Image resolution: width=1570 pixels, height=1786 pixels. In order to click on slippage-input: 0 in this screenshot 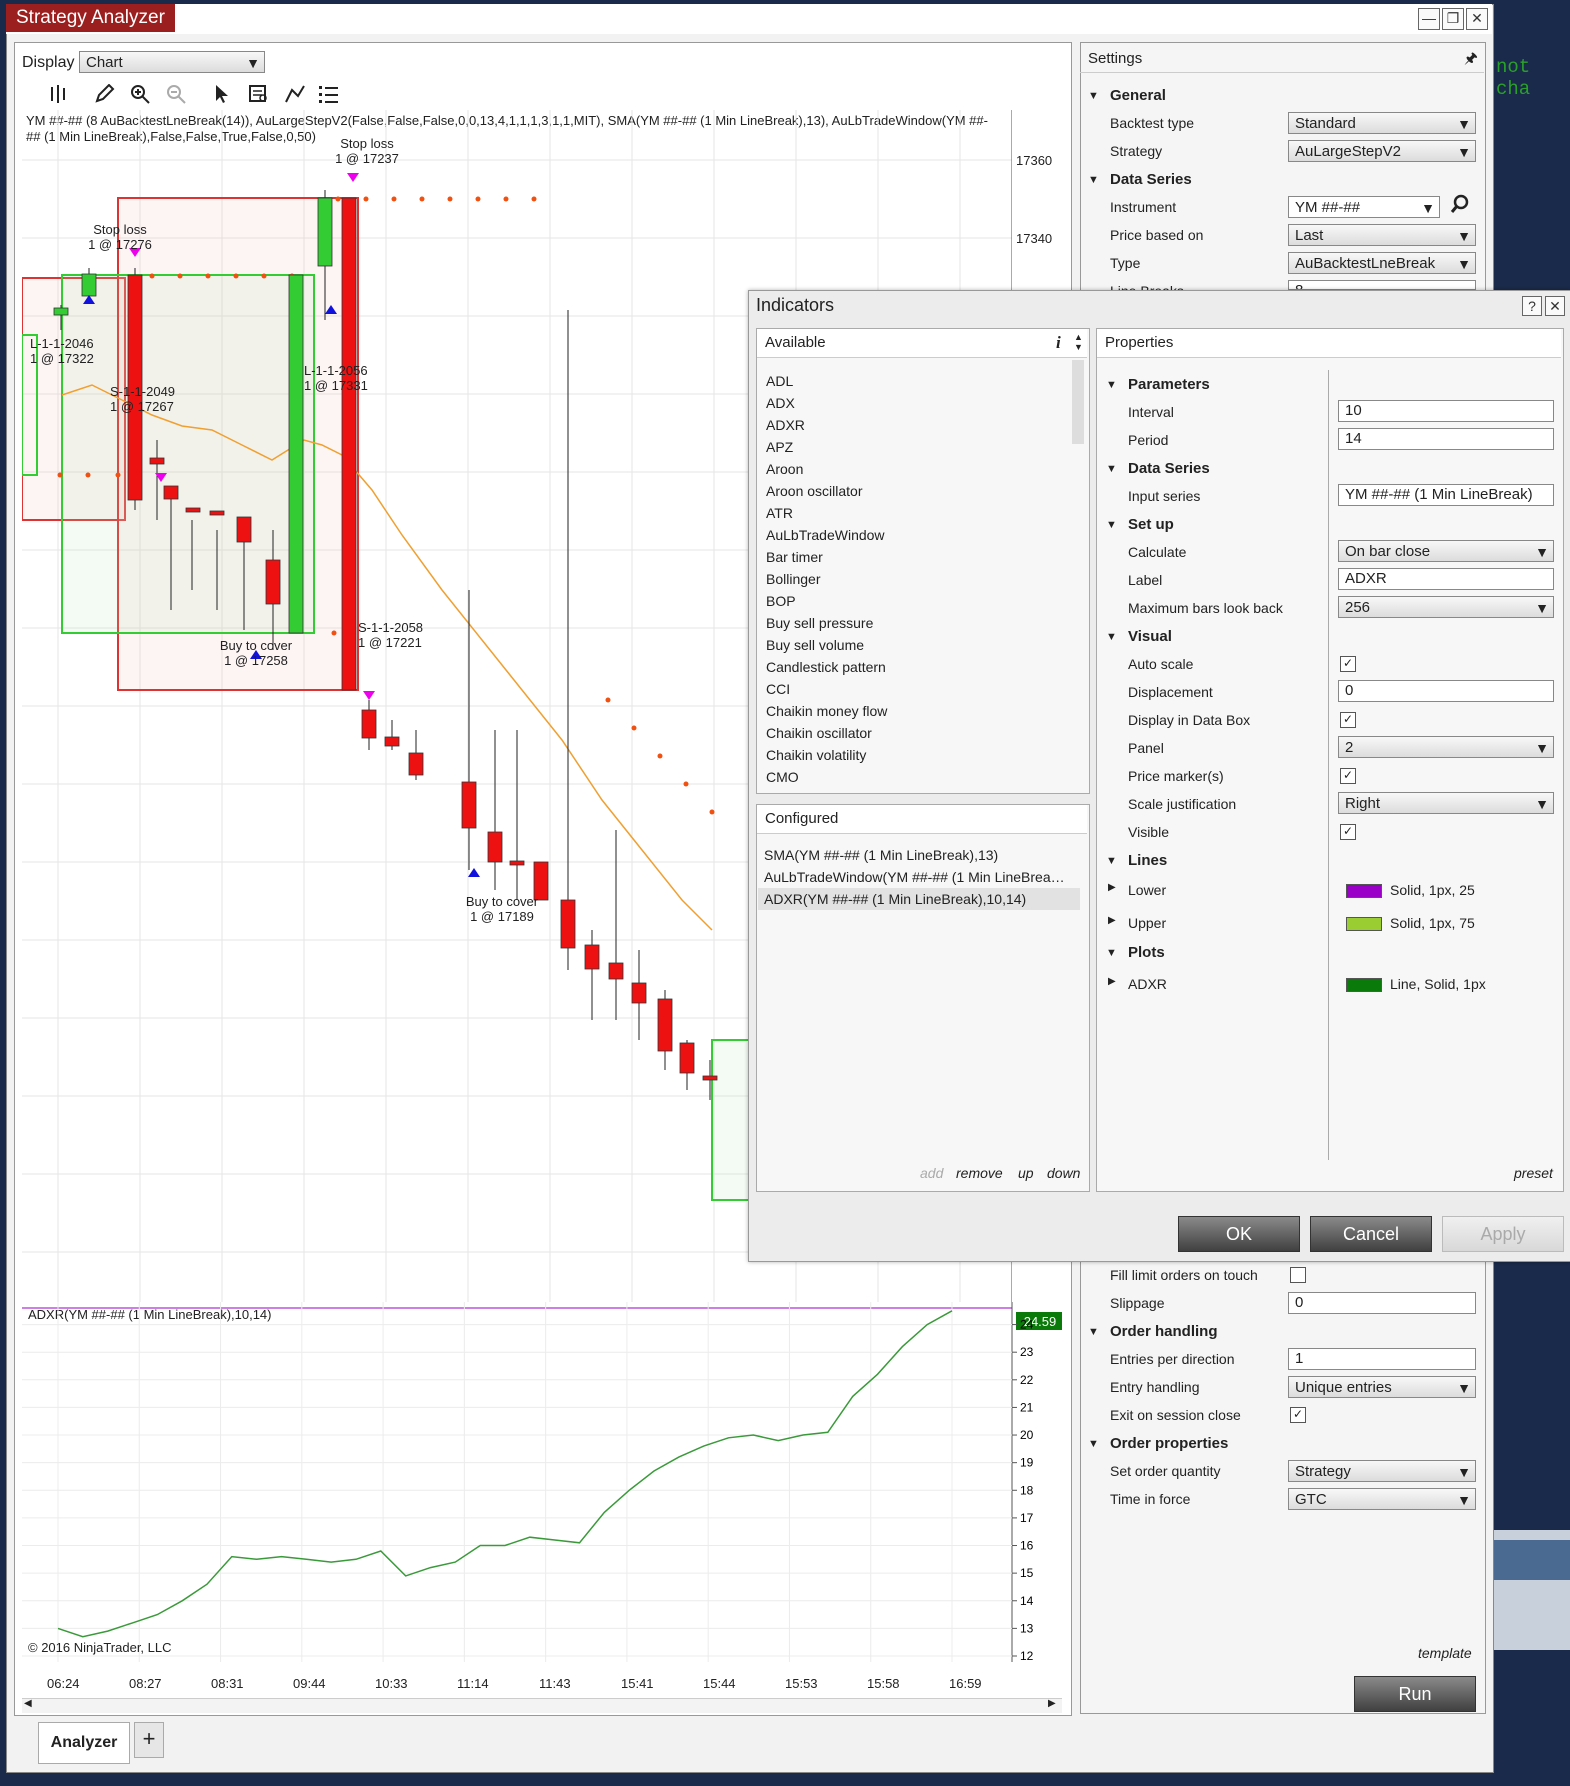, I will do `click(1382, 1303)`.